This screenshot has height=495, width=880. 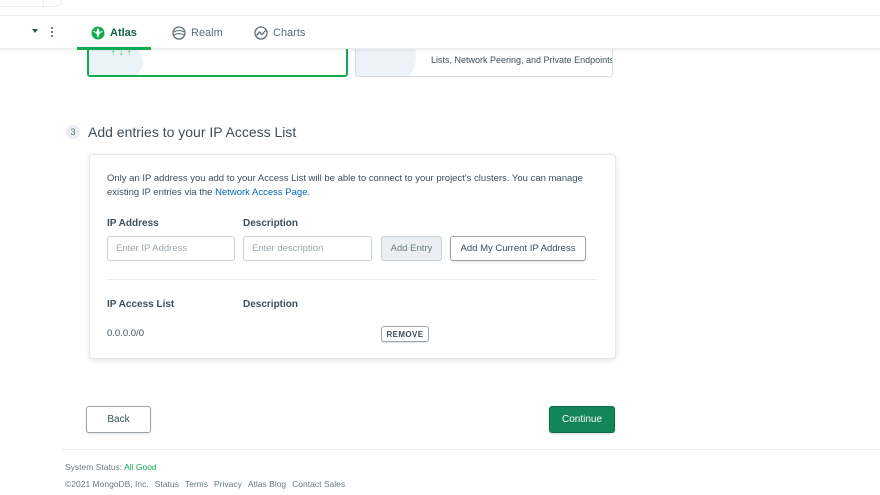 I want to click on footer-divider, so click(x=471, y=449).